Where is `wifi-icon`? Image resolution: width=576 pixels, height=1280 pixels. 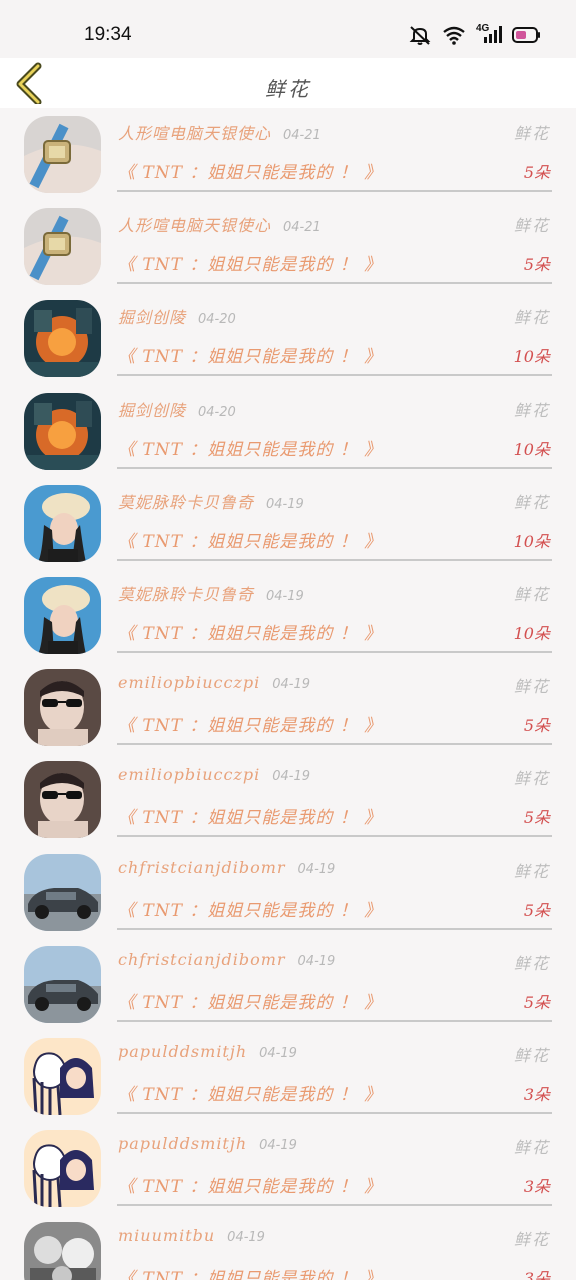
wifi-icon is located at coordinates (454, 35).